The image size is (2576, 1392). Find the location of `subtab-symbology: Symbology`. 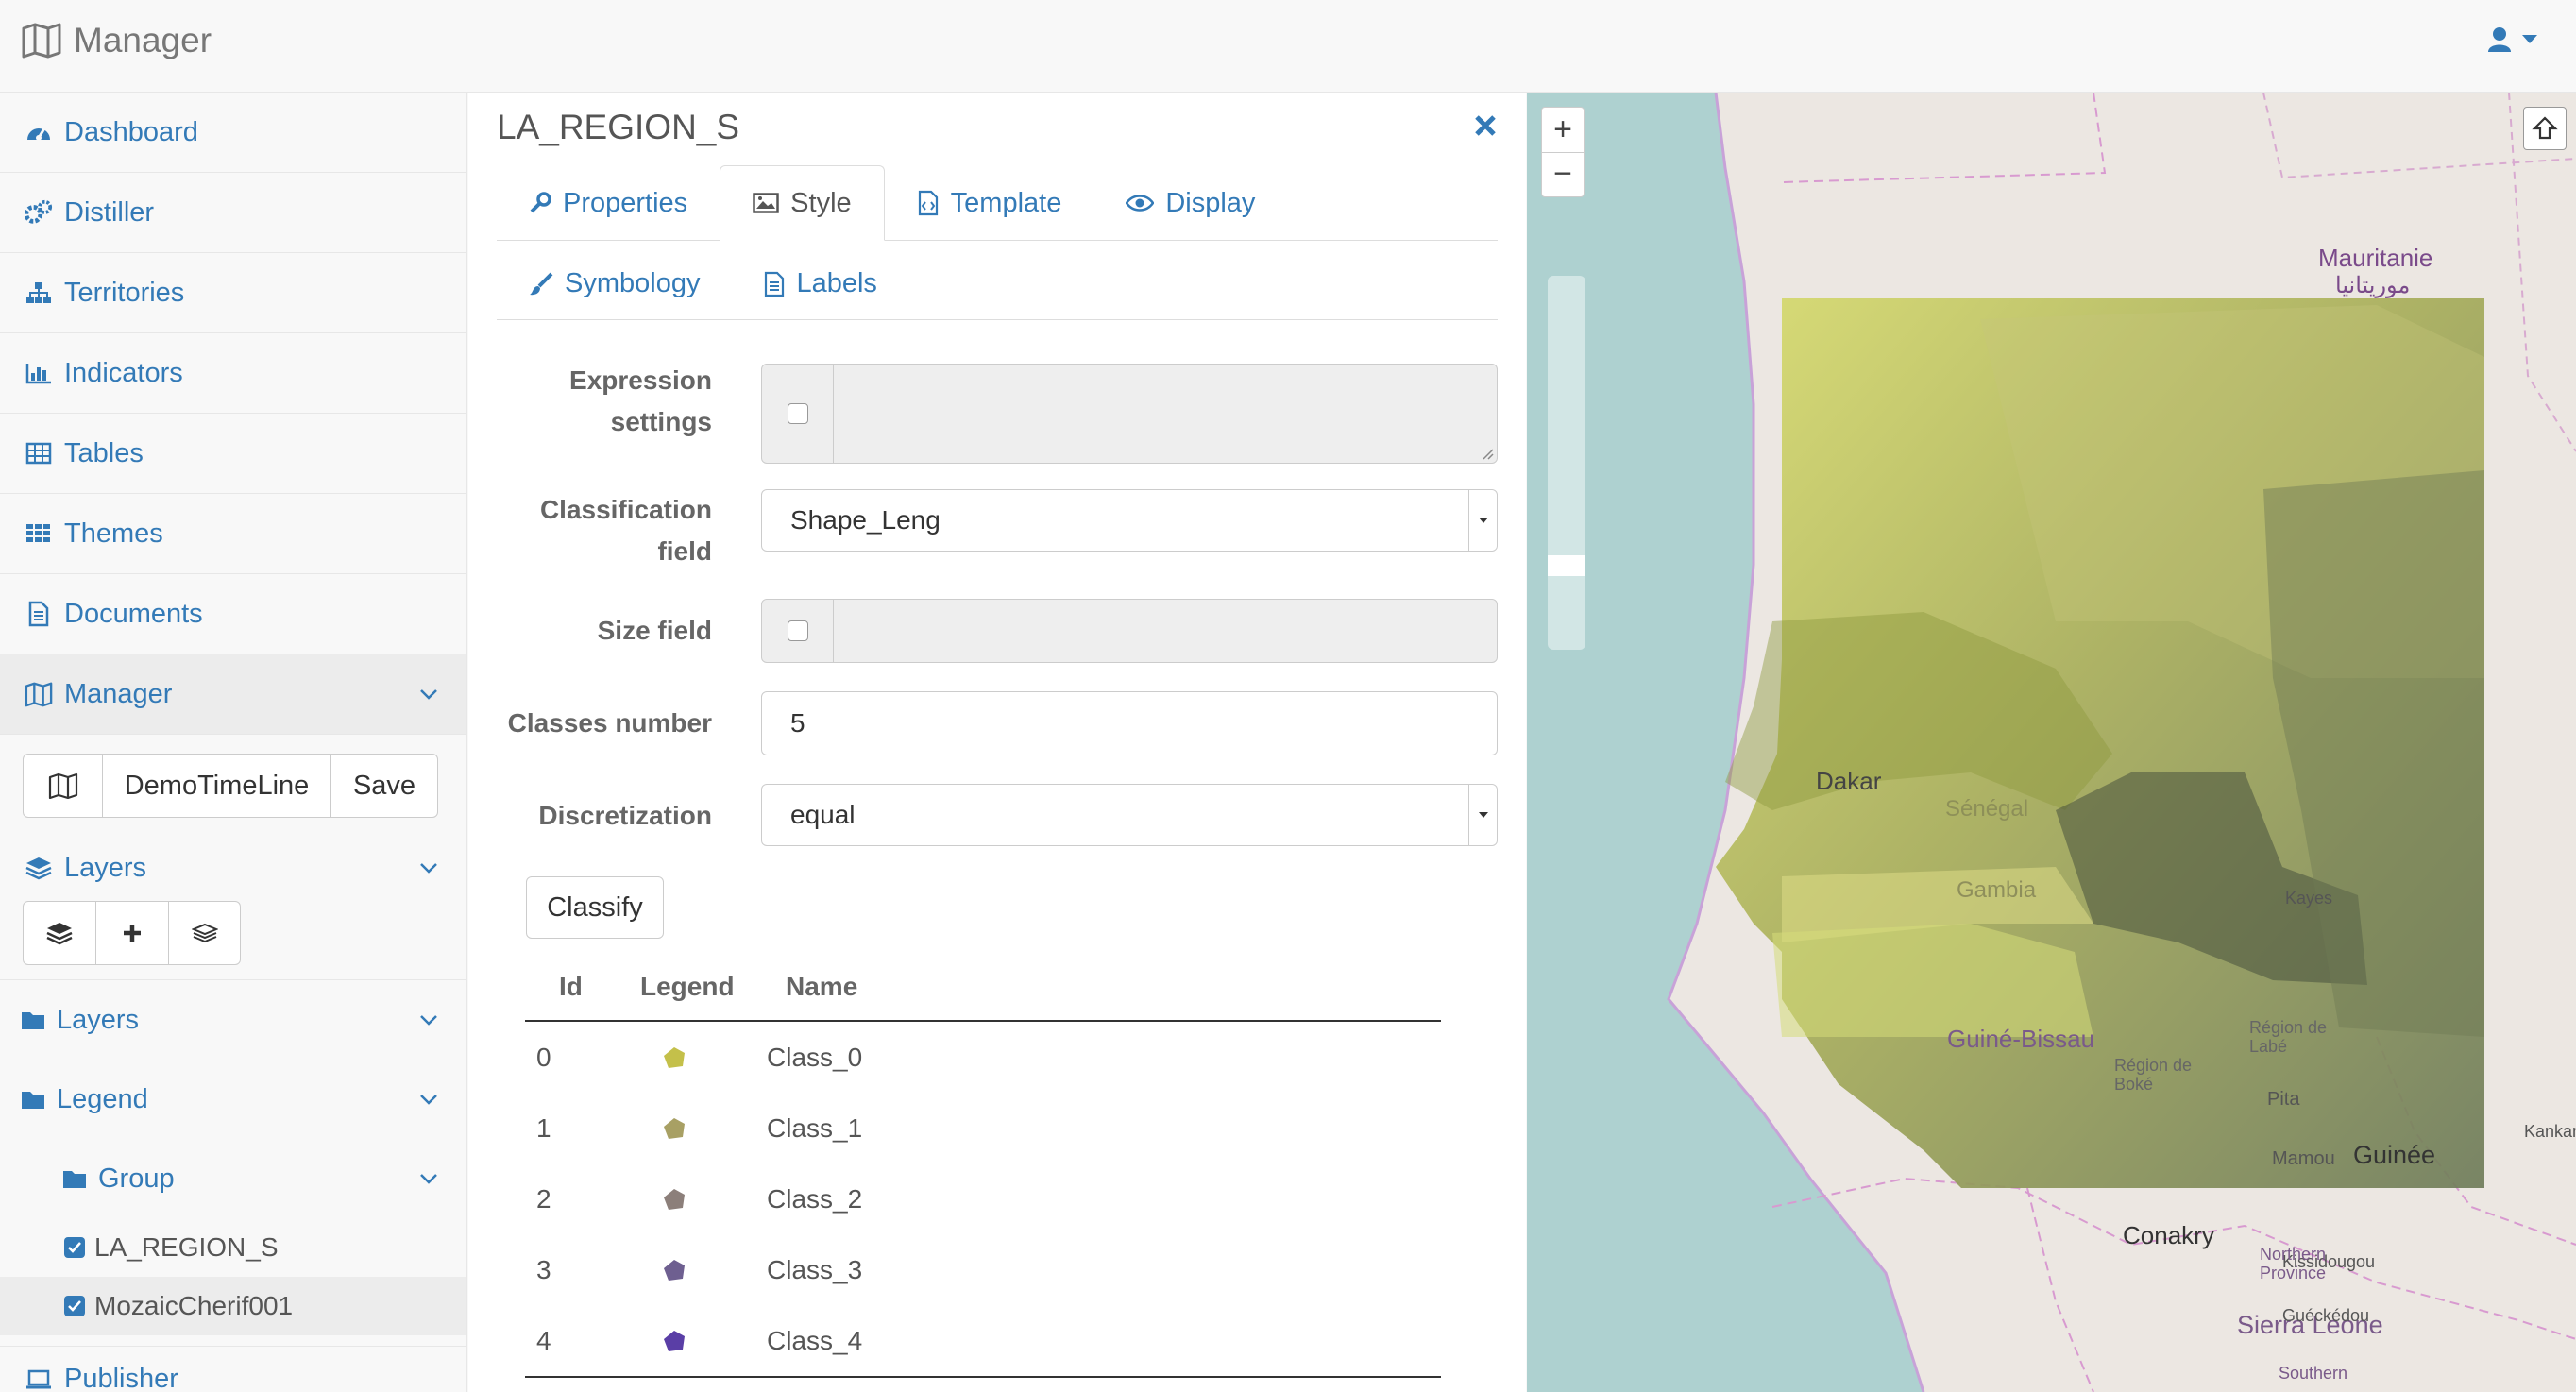

subtab-symbology: Symbology is located at coordinates (614, 283).